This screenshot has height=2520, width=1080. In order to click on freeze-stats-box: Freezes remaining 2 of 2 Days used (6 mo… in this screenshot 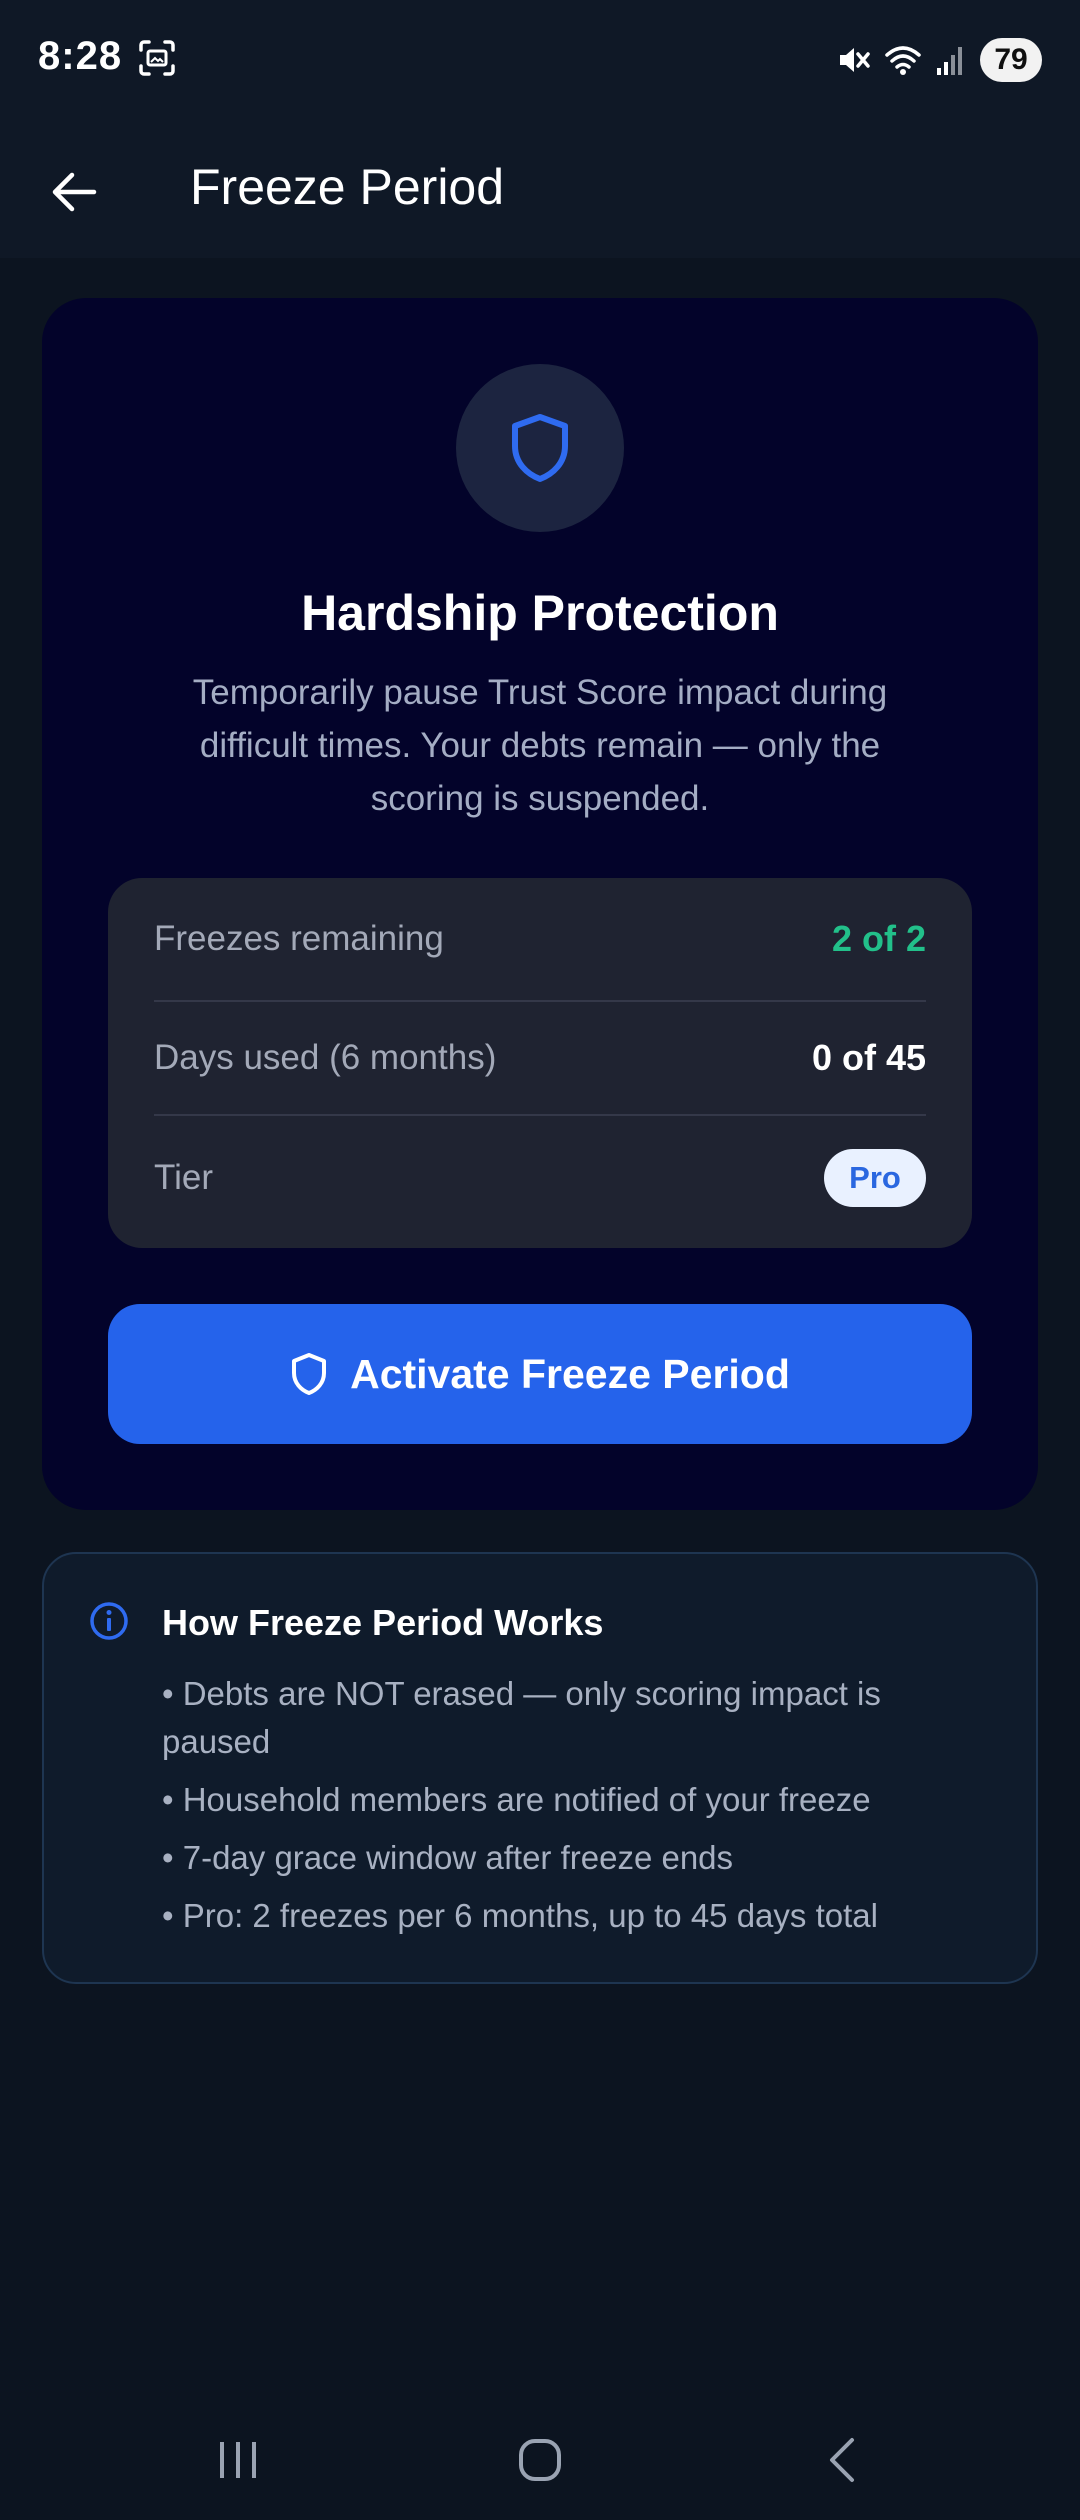, I will do `click(540, 1063)`.